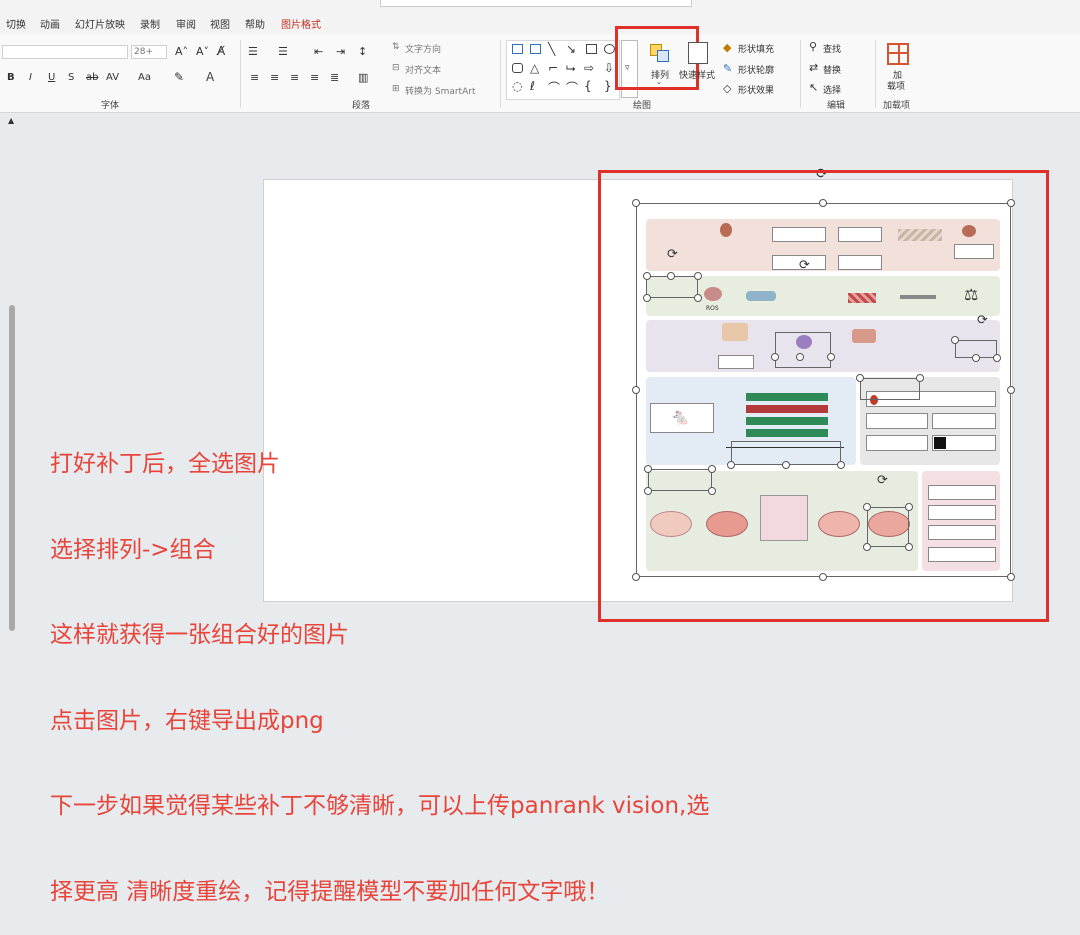 The image size is (1080, 935). I want to click on columns-icon: ▥, so click(363, 77).